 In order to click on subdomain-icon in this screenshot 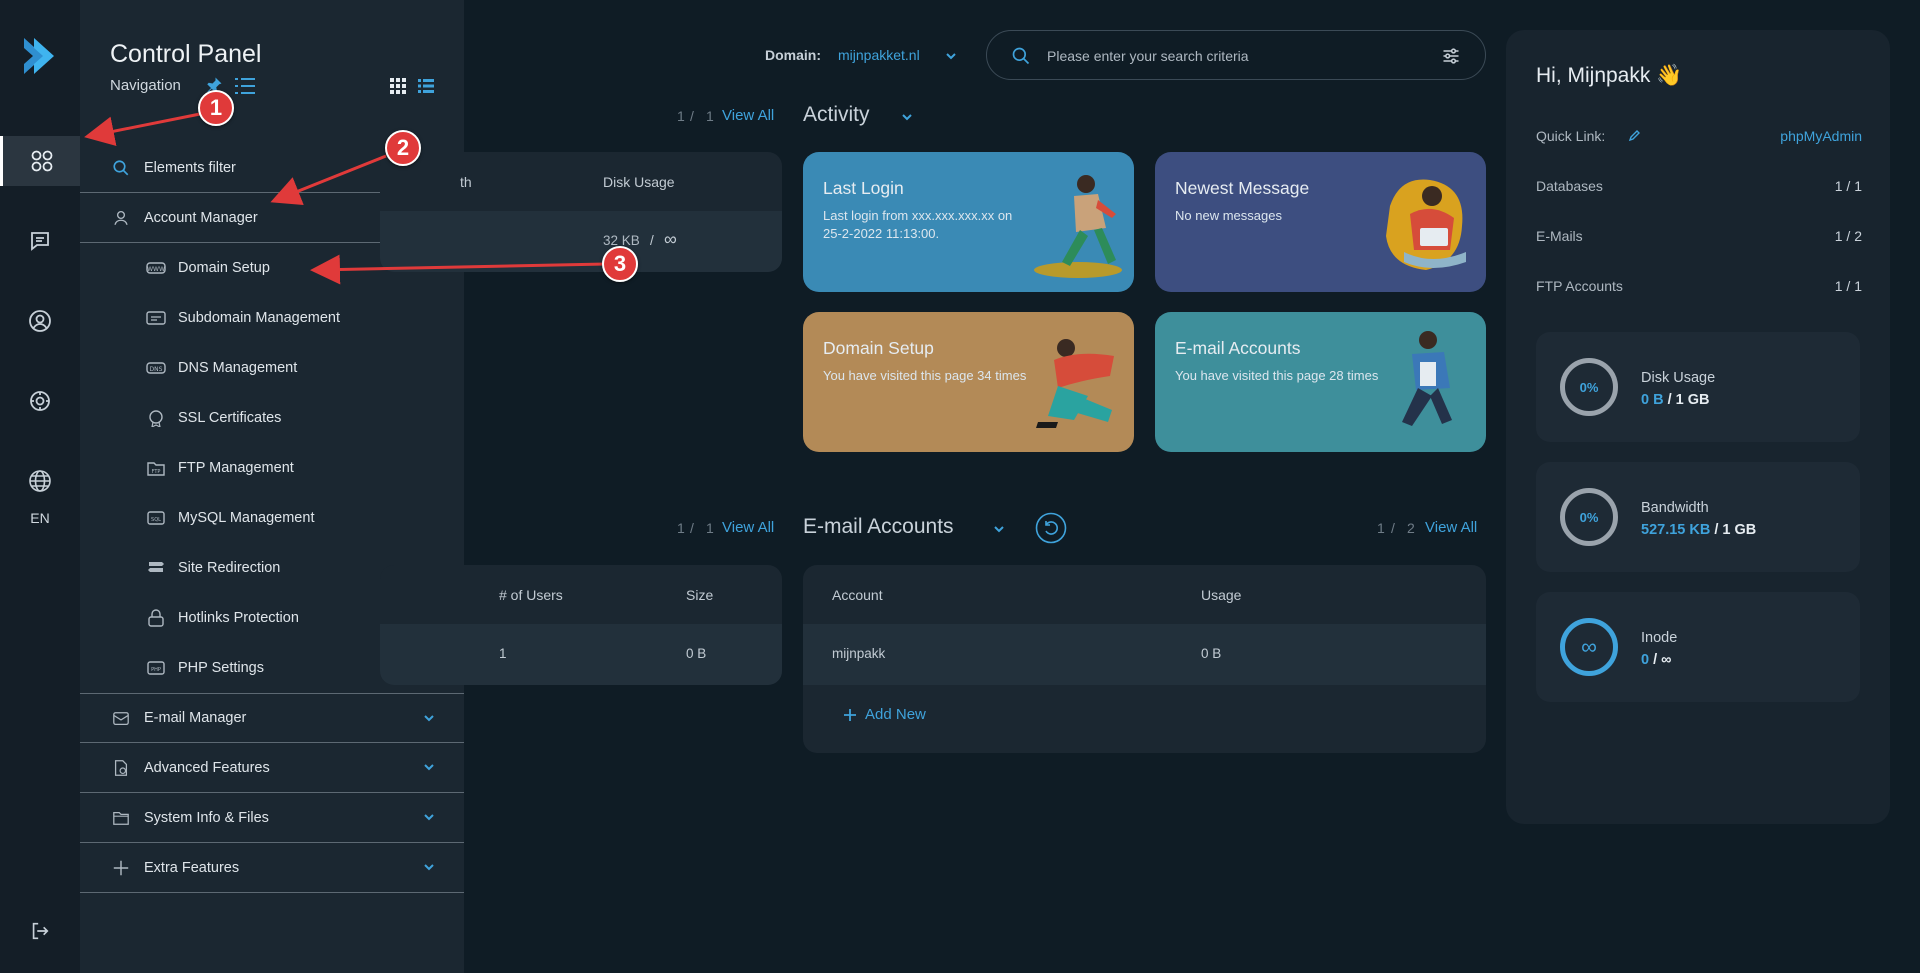, I will do `click(156, 318)`.